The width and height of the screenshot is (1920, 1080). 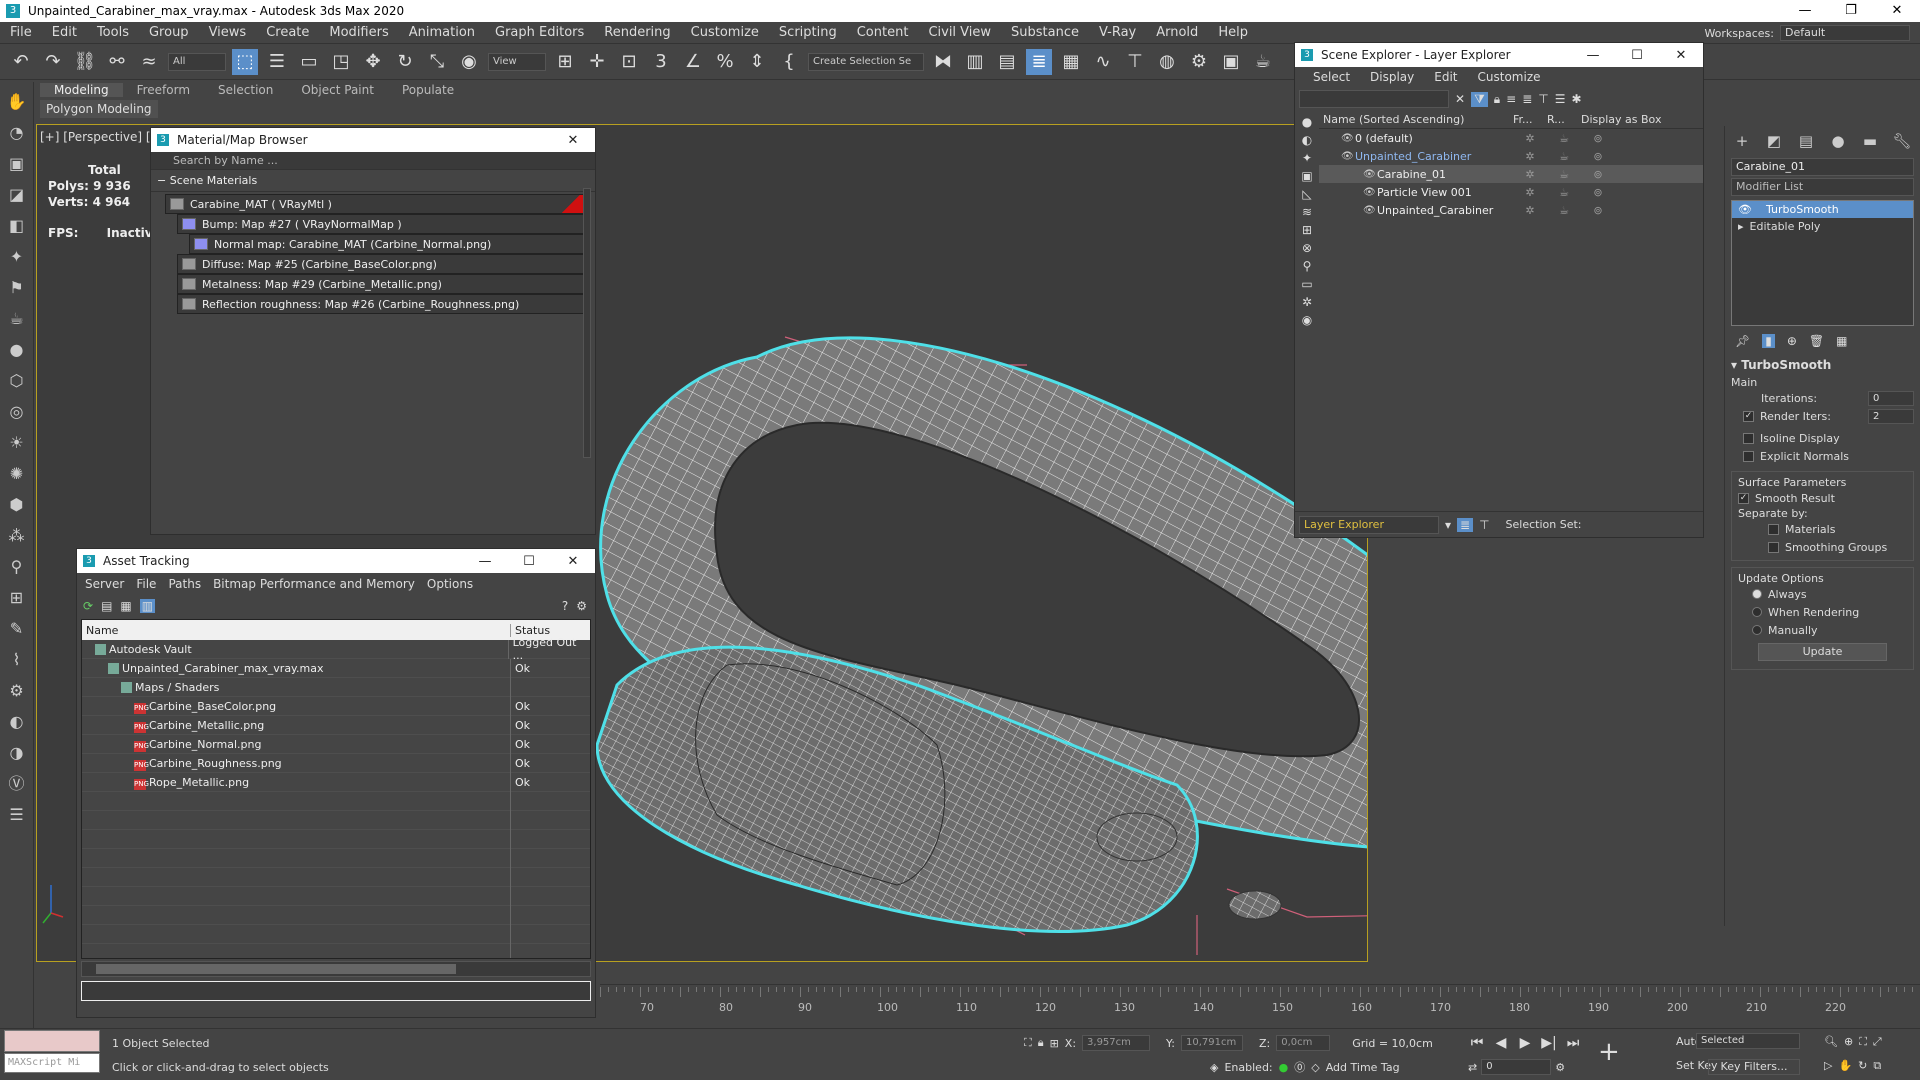 I want to click on material-item: Carabine_MAT ( VRayMtl ), so click(x=376, y=204).